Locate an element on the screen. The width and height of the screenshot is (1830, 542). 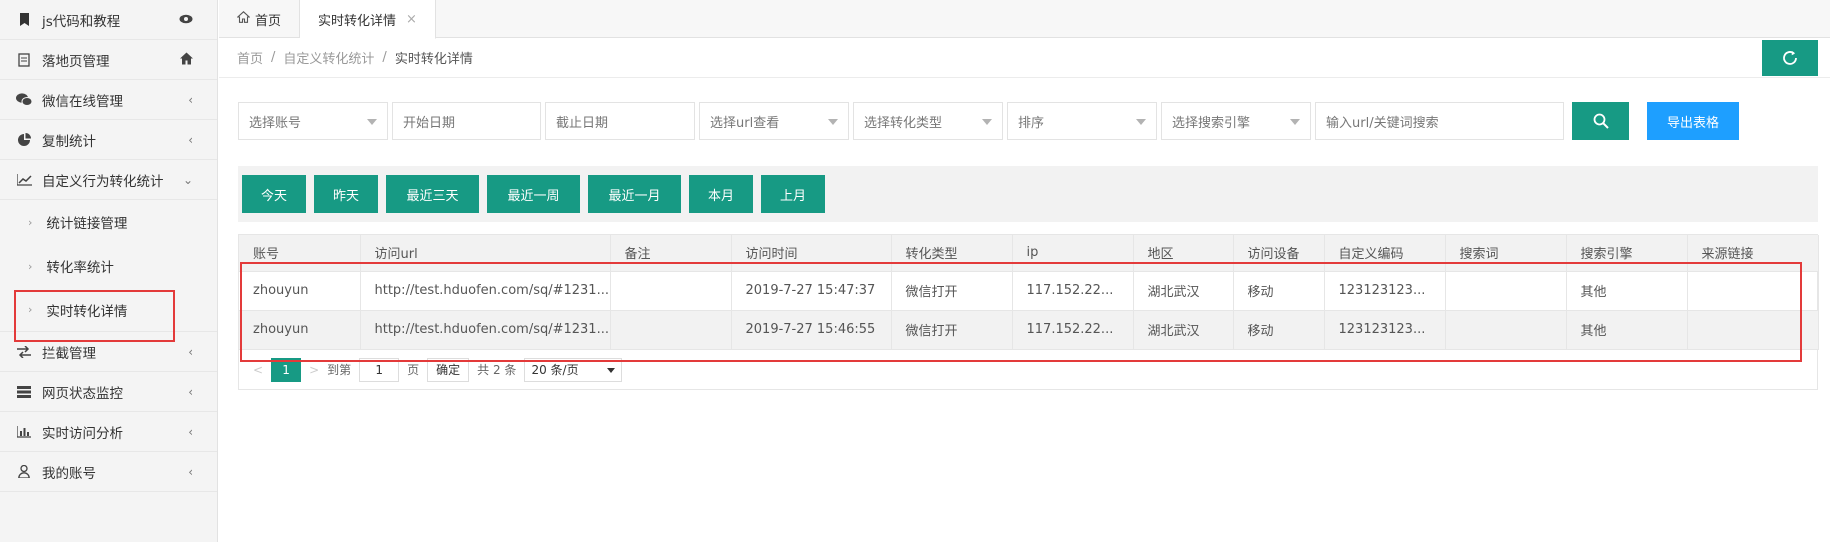
sidebar-item-custom-conversion: 自定义行为转化统计 ⌄ is located at coordinates (108, 180).